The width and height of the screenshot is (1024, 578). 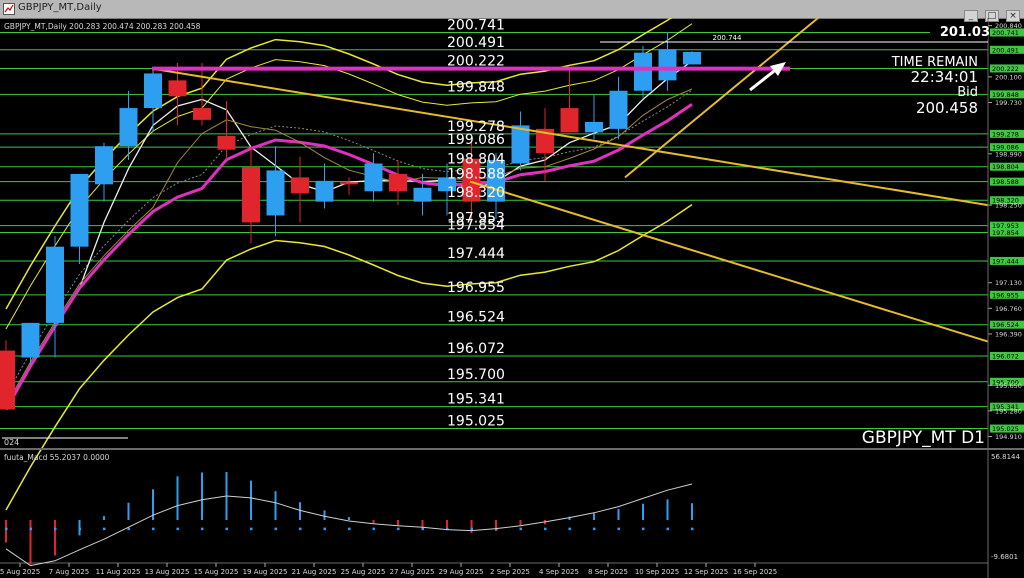 I want to click on level-axis-label: 196.524, so click(x=1005, y=325).